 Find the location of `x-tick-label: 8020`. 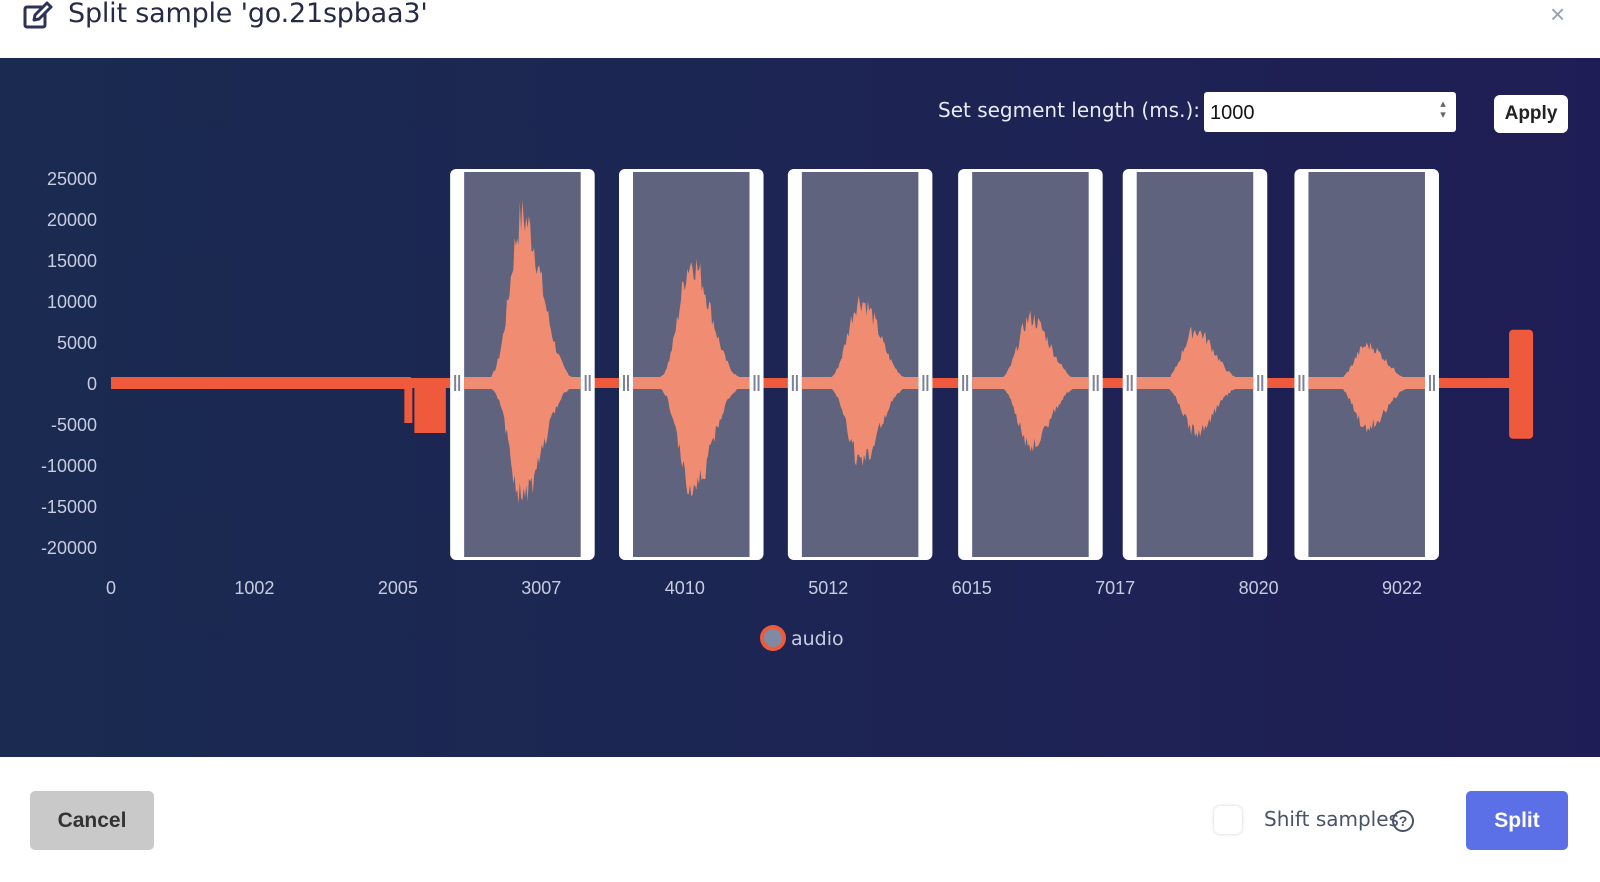

x-tick-label: 8020 is located at coordinates (1259, 588).